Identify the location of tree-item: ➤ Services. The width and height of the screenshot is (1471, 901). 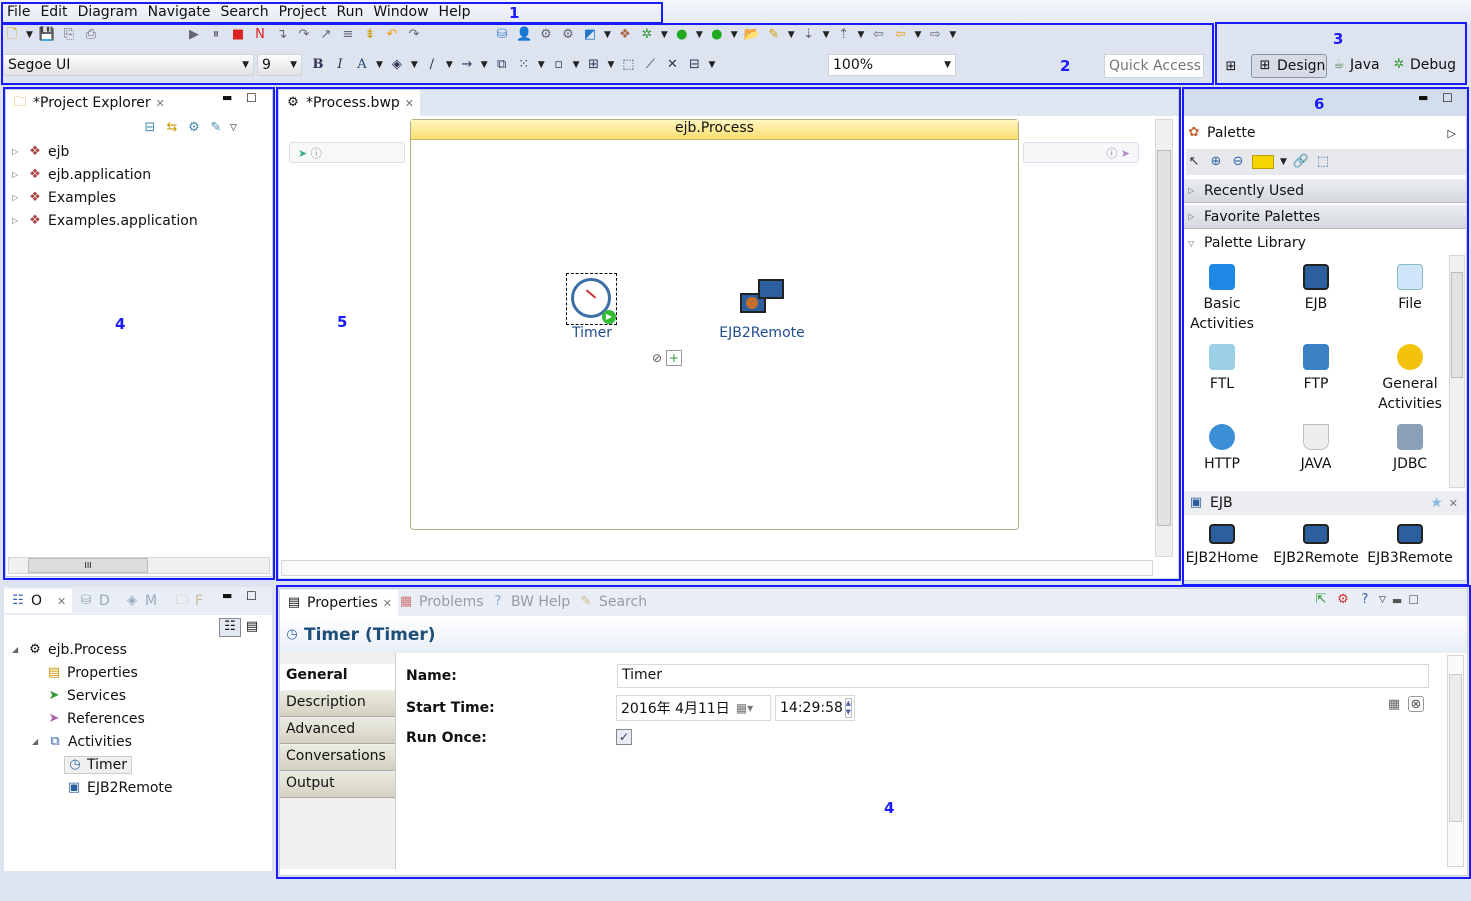
(92, 695).